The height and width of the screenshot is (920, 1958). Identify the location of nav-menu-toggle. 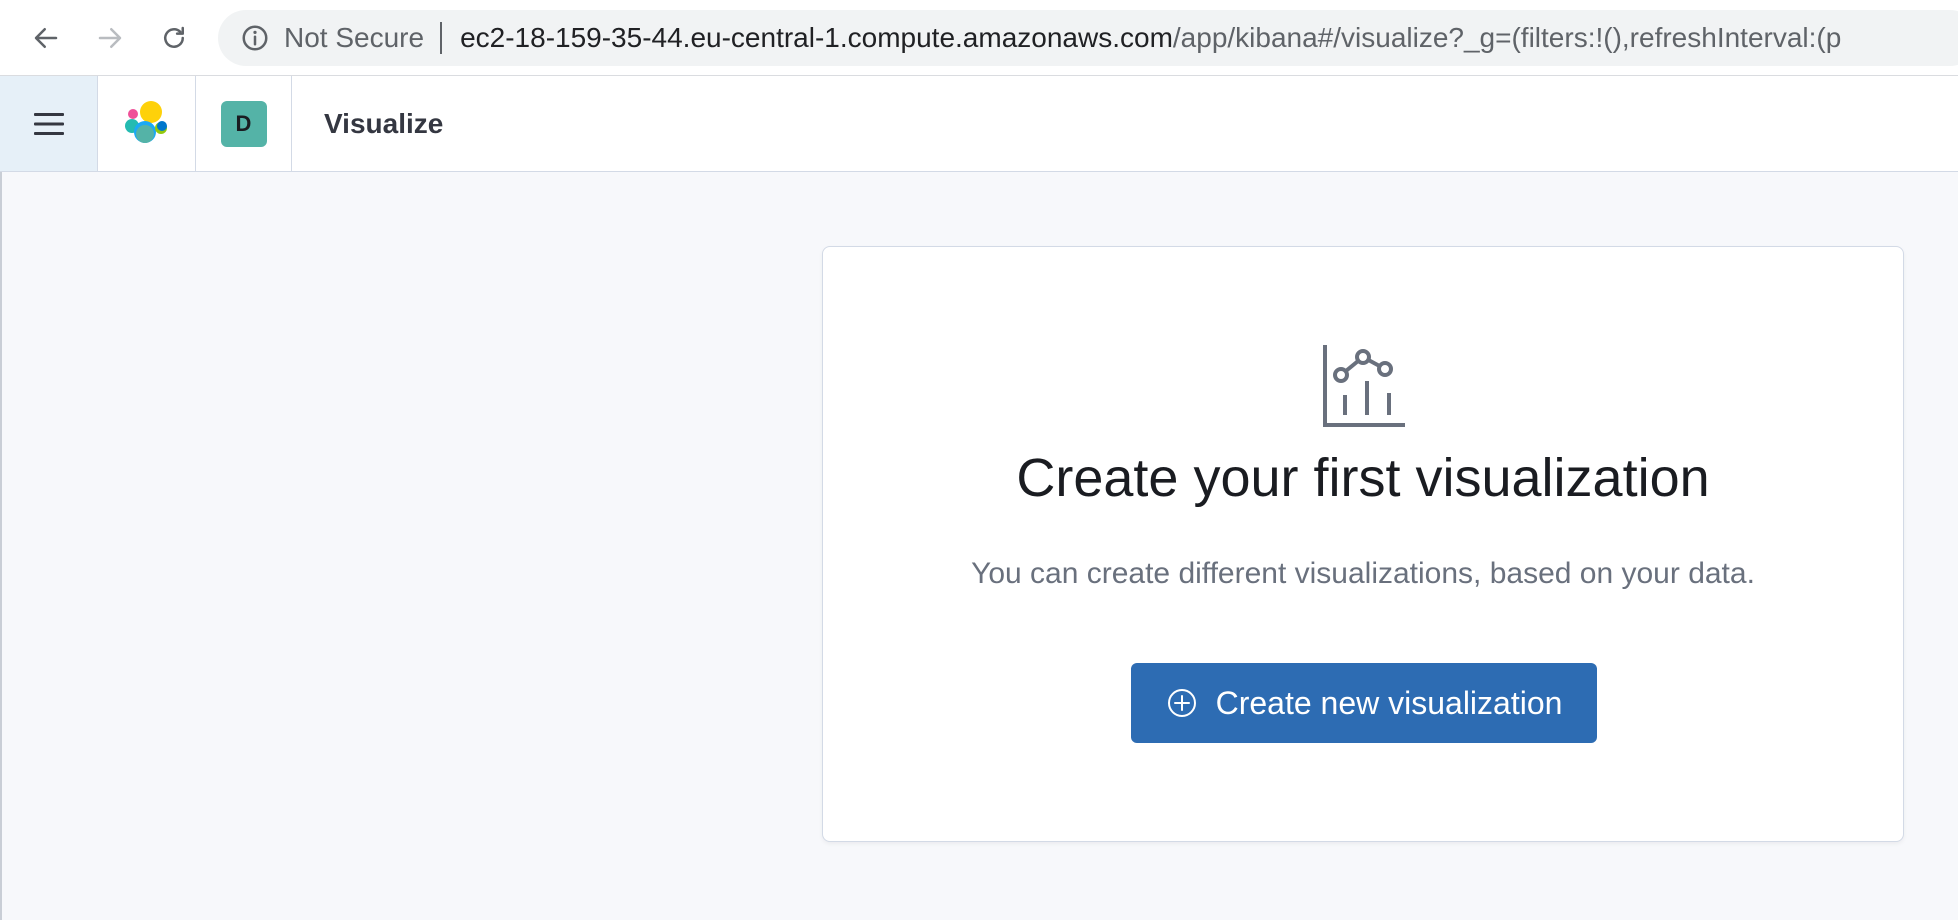
(49, 123).